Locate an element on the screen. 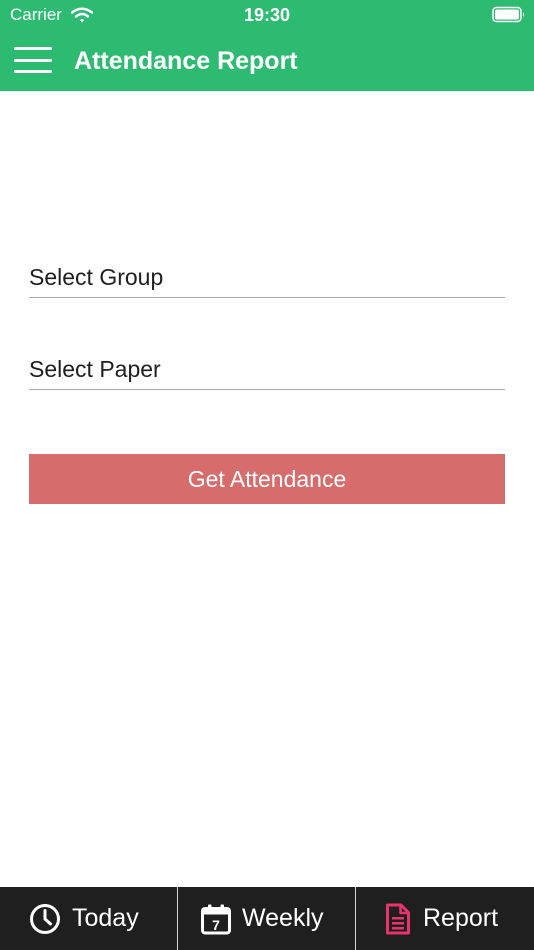 The image size is (534, 950). tab-report: Report is located at coordinates (445, 918).